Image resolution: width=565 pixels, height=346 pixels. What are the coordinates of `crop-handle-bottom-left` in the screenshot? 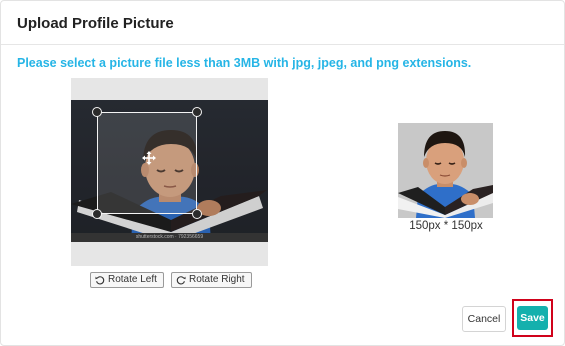 It's located at (97, 214).